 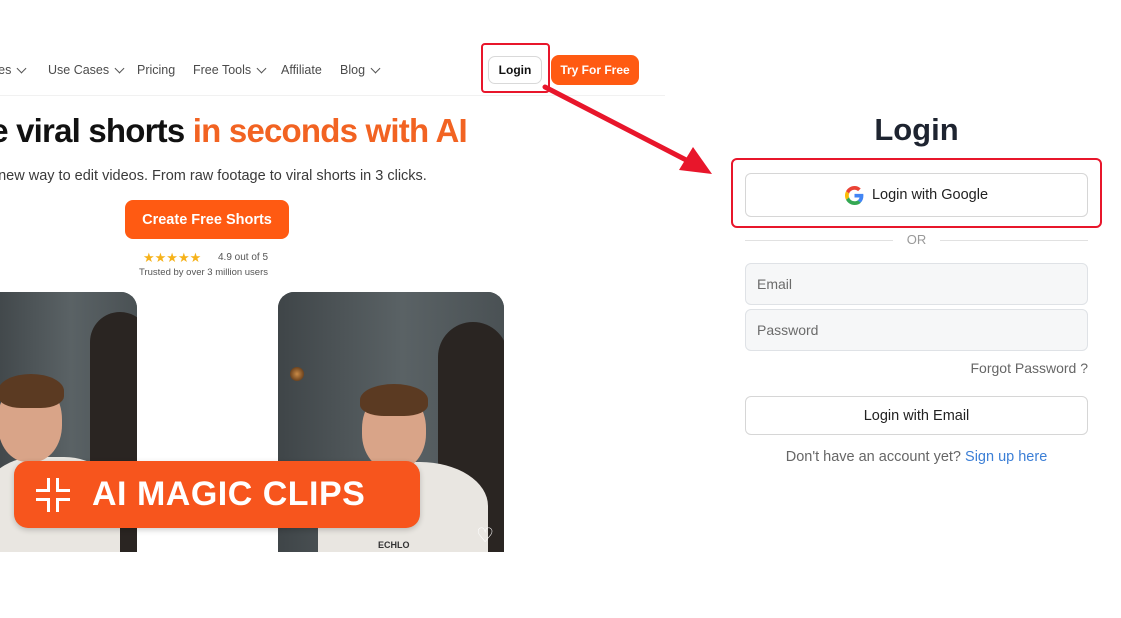 I want to click on divider-line, so click(x=1014, y=240).